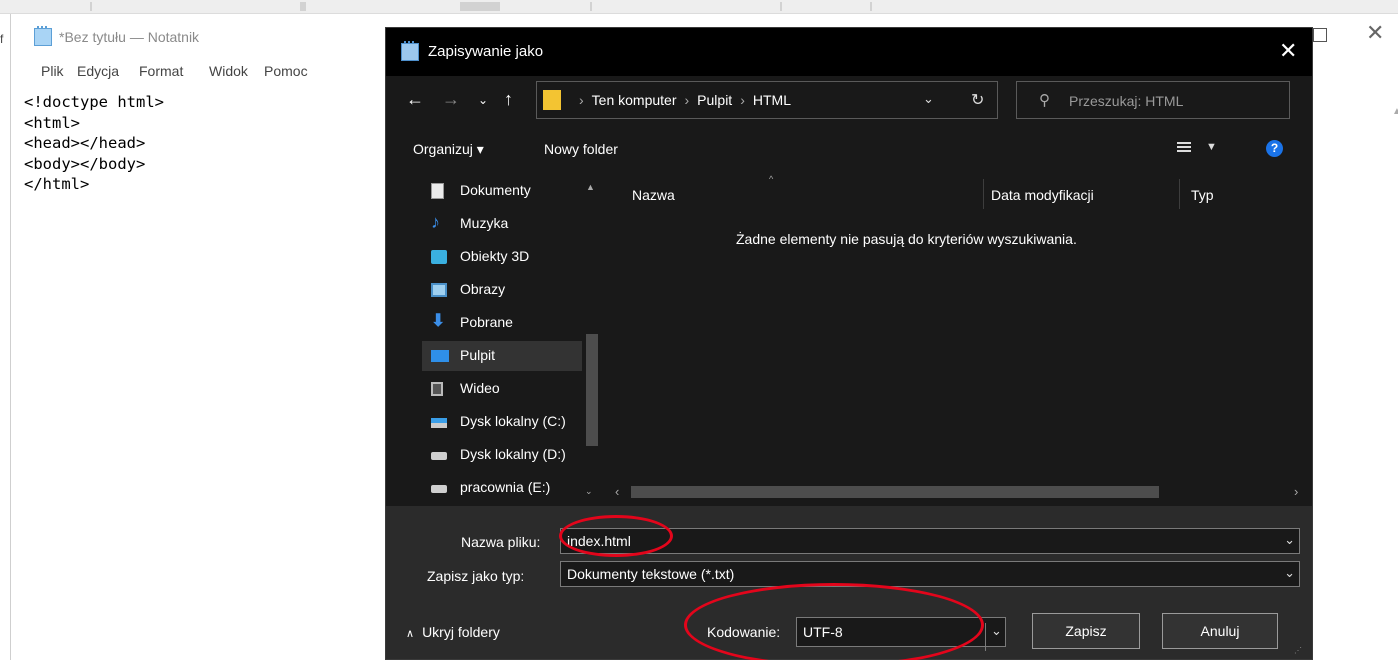  Describe the element at coordinates (2, 39) in the screenshot. I see `background-text-fragment: f` at that location.